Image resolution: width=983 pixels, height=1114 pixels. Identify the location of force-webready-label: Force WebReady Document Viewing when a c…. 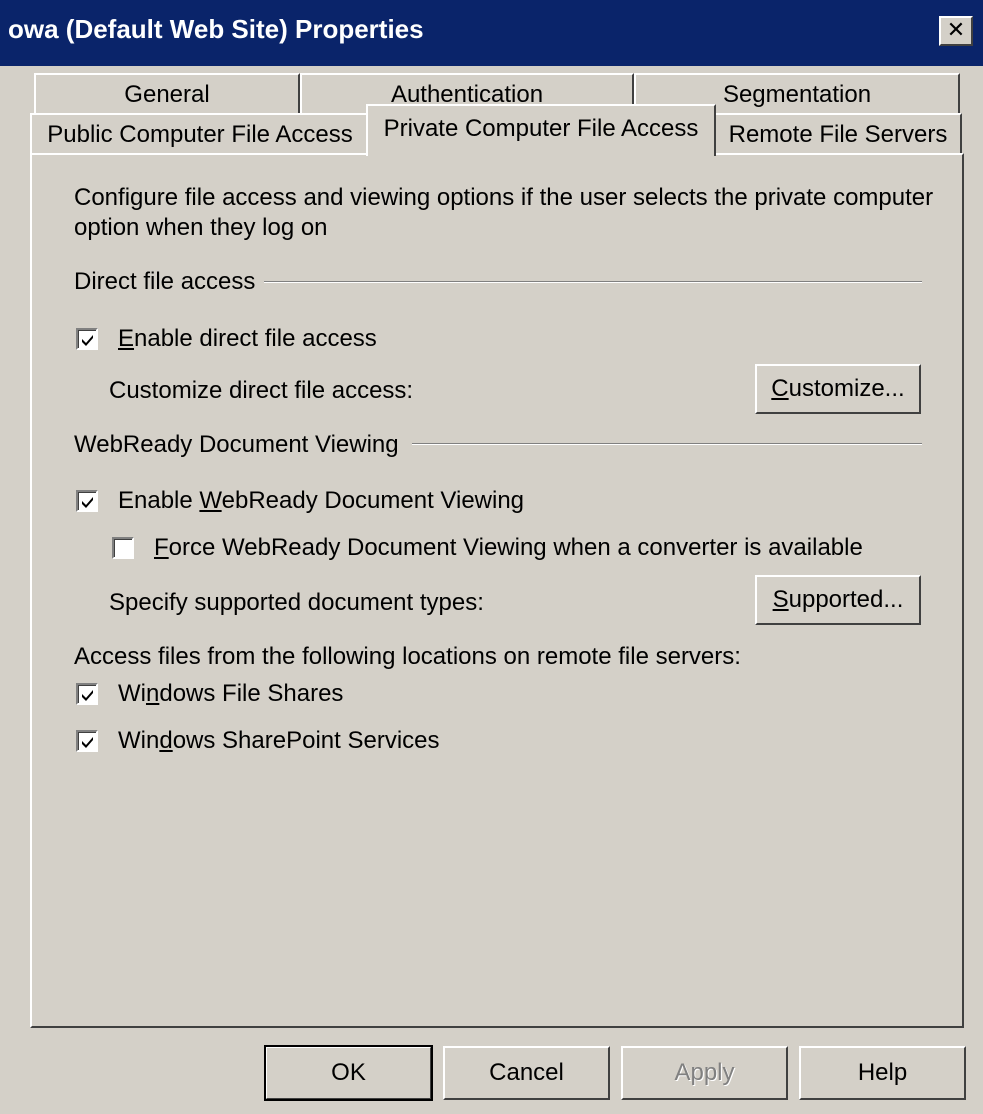
(508, 548).